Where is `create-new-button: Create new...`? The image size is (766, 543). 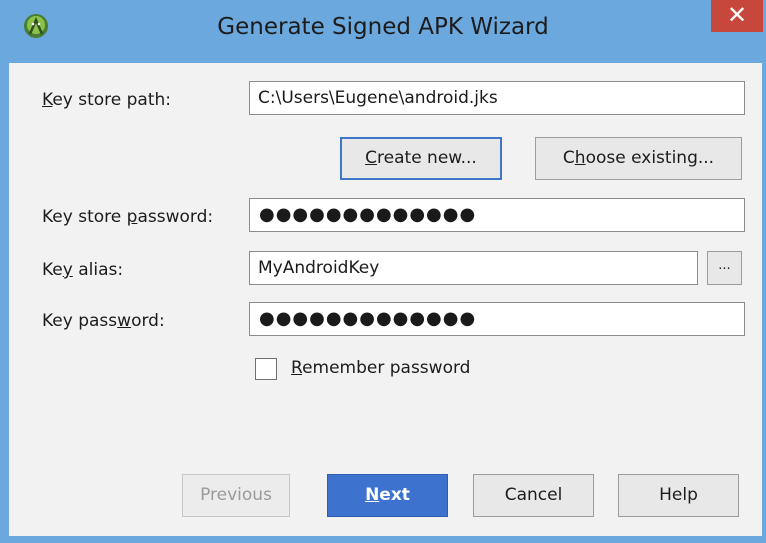 create-new-button: Create new... is located at coordinates (421, 158).